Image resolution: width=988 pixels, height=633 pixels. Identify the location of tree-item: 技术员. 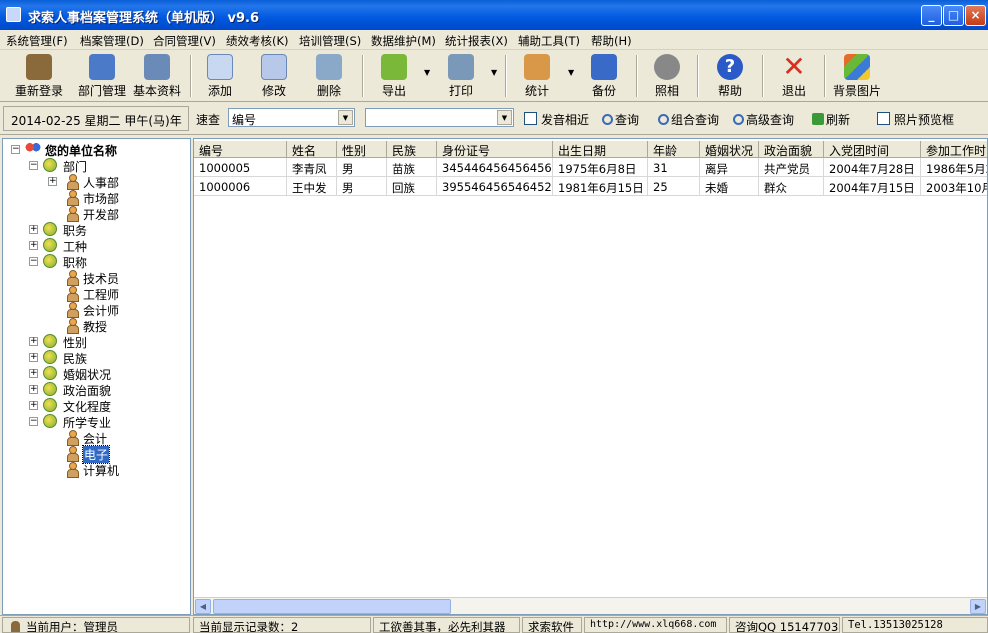
(95, 277).